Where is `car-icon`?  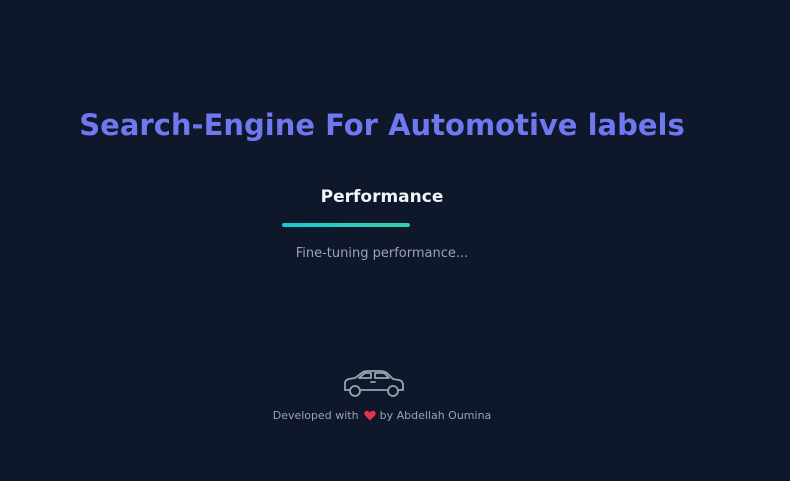 car-icon is located at coordinates (374, 383).